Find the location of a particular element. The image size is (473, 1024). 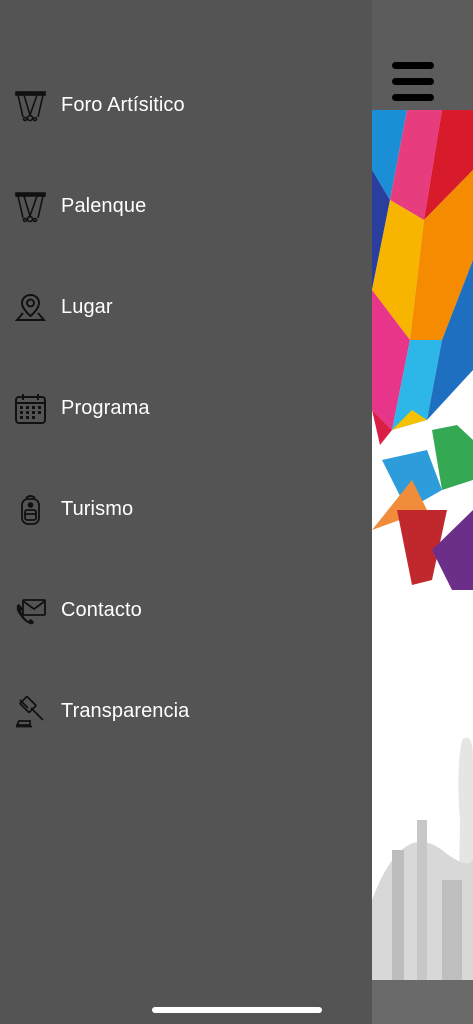

menu-item-palenque: Palenque is located at coordinates (186, 206).